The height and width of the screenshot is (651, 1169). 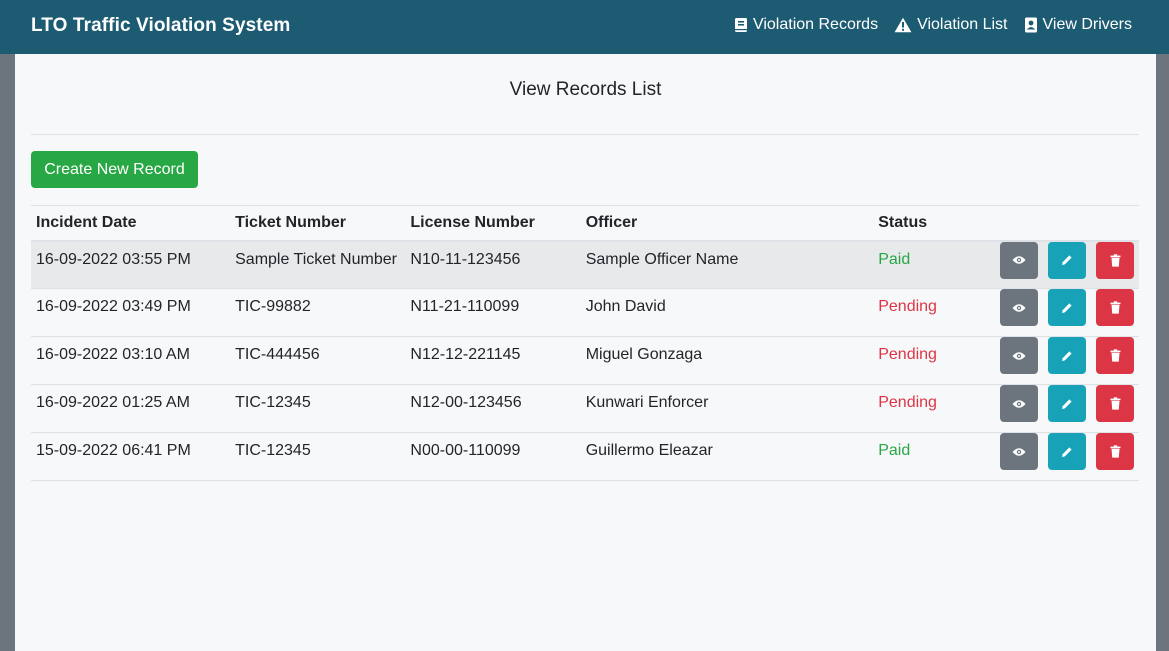 What do you see at coordinates (493, 312) in the screenshot?
I see `cell-license-number: N11-21-110099` at bounding box center [493, 312].